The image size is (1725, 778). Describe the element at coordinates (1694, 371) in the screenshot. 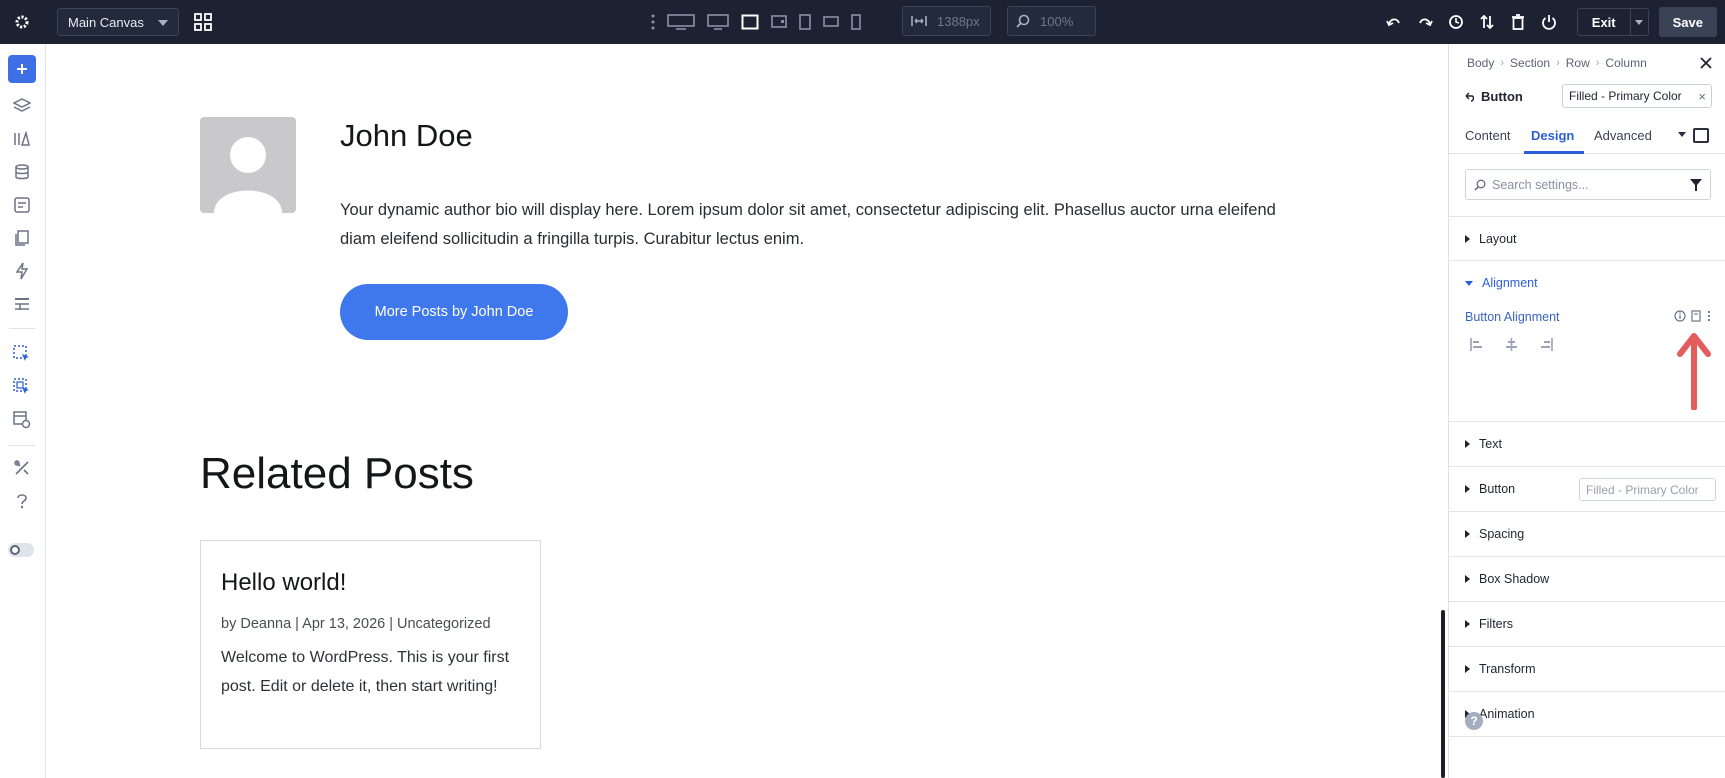

I see `annotation-arrow-icon` at that location.